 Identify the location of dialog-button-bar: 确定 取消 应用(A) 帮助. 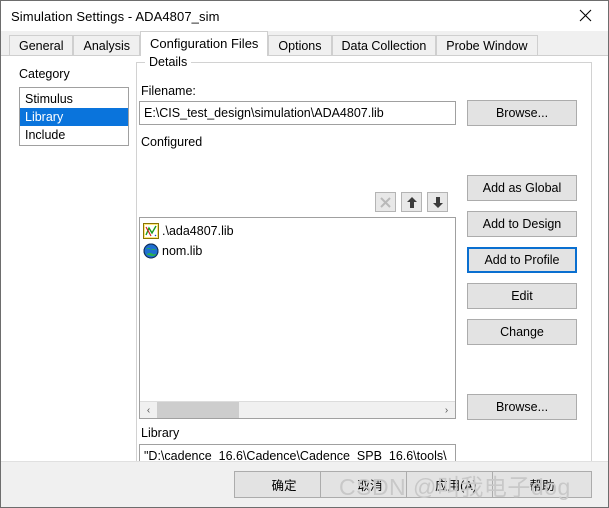
(304, 484).